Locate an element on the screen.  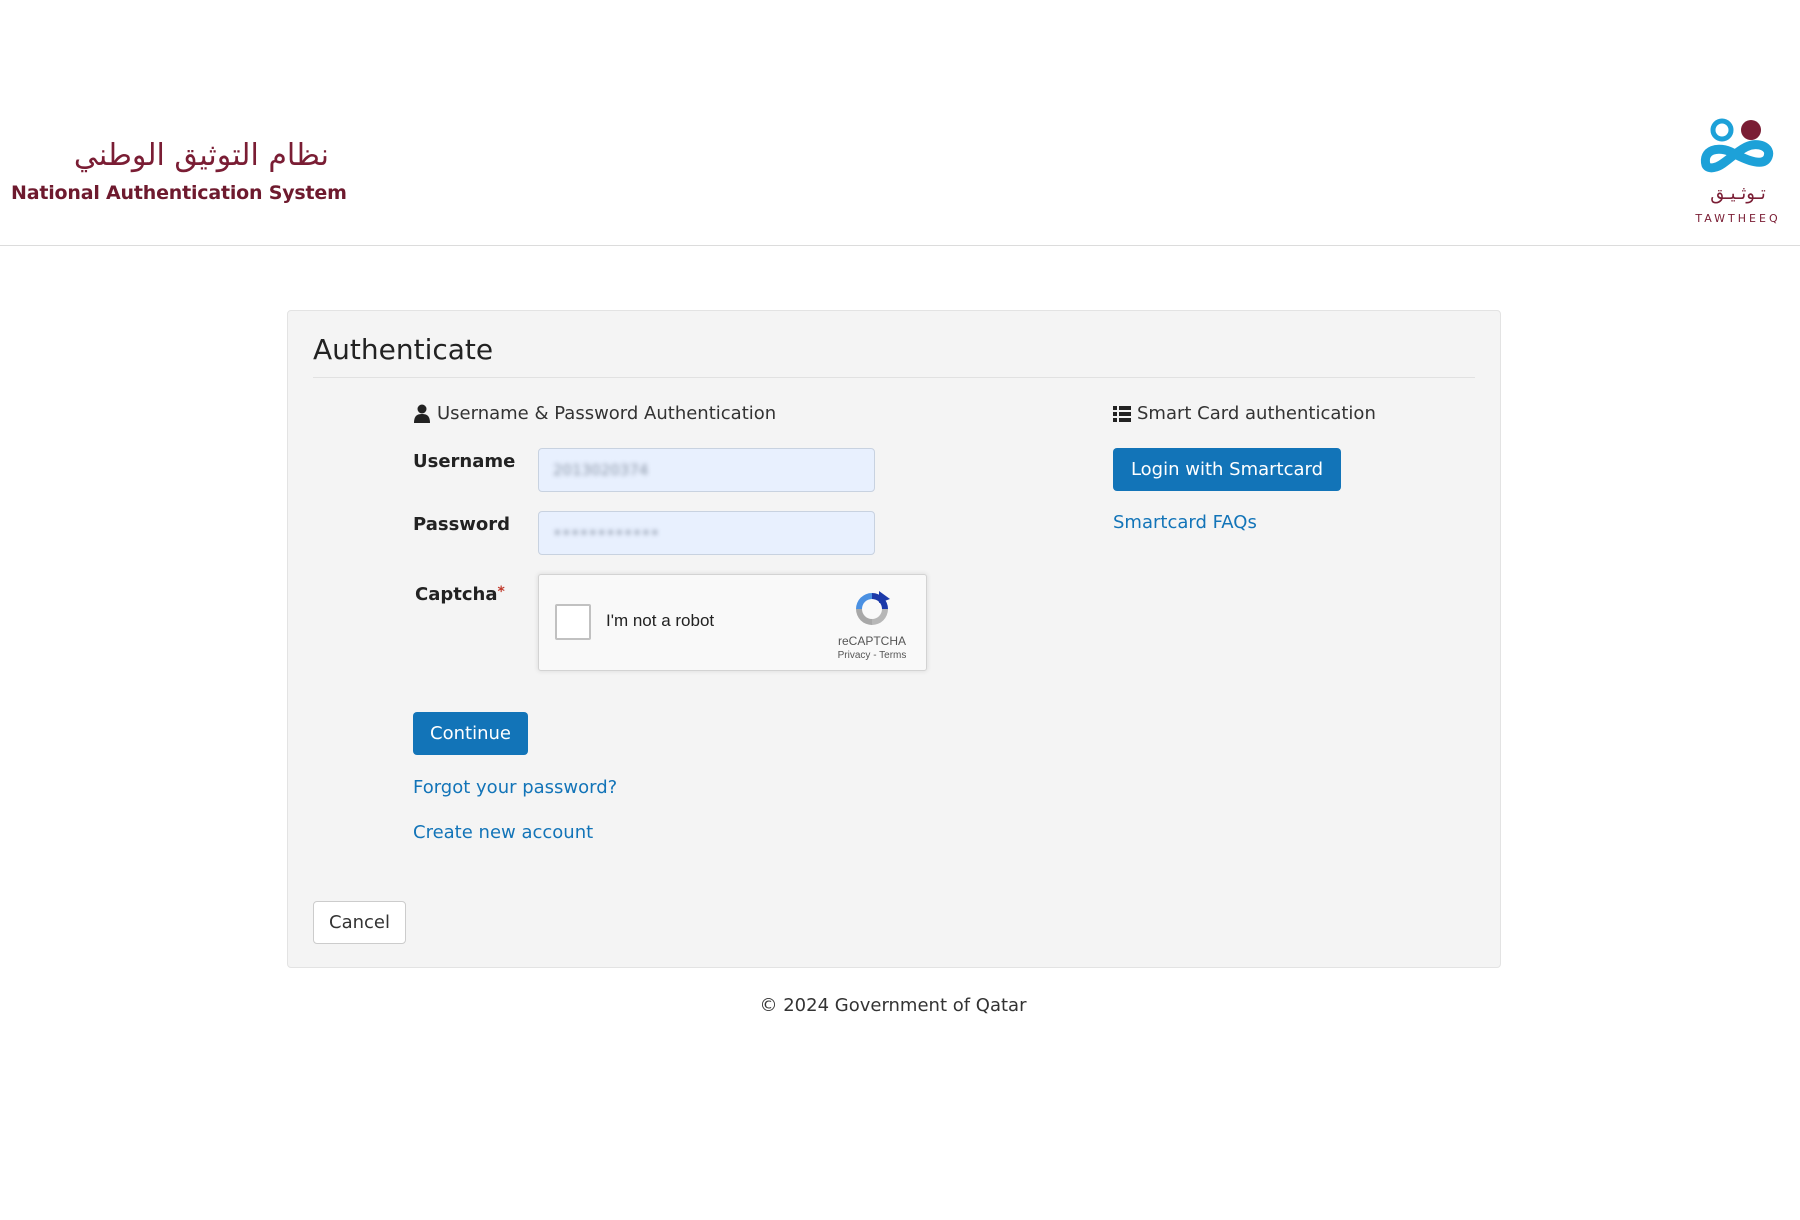
tawtheeq-logo: تـوثـيـق TAWTHEEQ is located at coordinates (1738, 175).